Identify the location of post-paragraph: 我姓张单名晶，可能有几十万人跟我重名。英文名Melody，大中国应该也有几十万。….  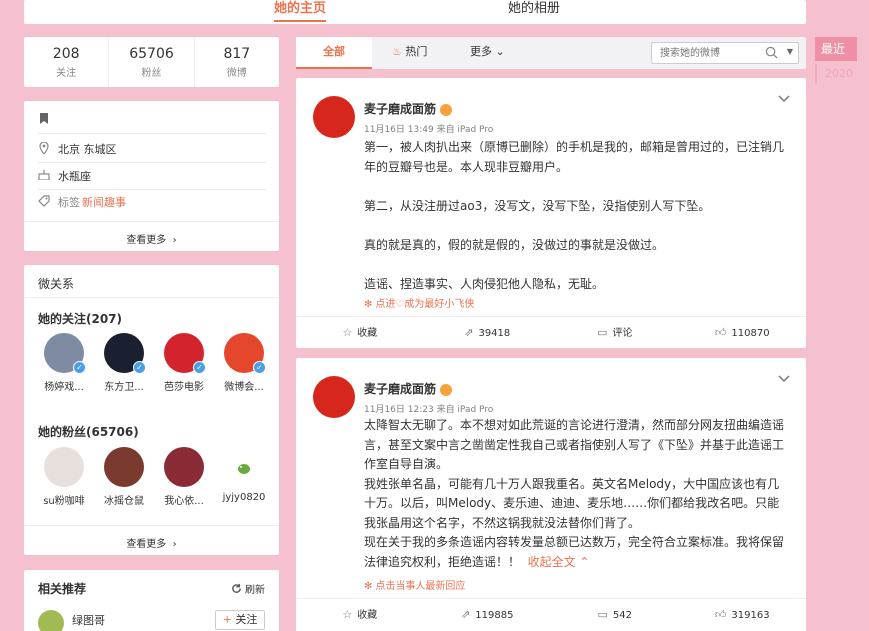
(572, 503).